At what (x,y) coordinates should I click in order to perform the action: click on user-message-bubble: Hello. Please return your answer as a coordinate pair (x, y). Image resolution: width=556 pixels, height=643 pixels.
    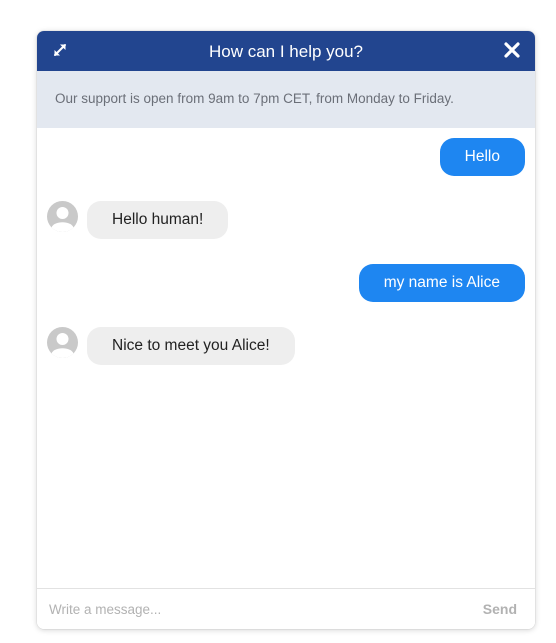
    Looking at the image, I should click on (482, 157).